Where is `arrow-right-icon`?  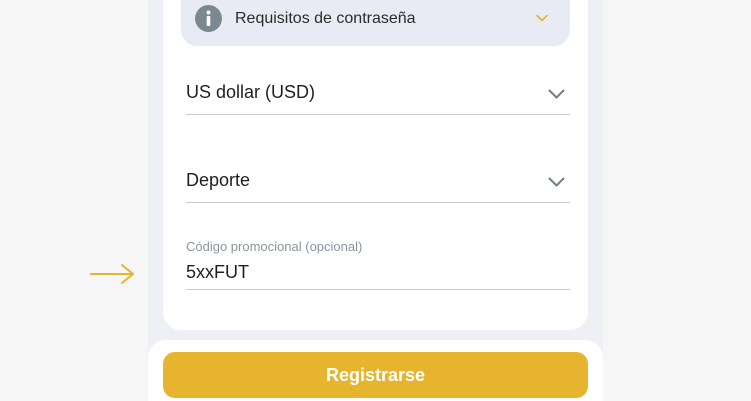 arrow-right-icon is located at coordinates (112, 274).